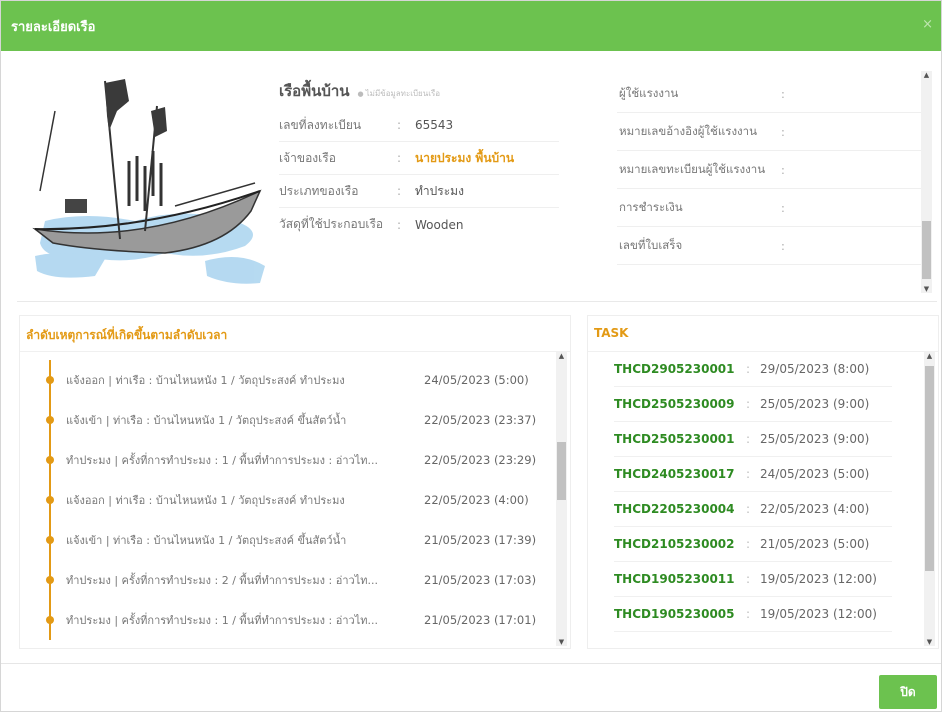  I want to click on payment-value: :, so click(783, 207).